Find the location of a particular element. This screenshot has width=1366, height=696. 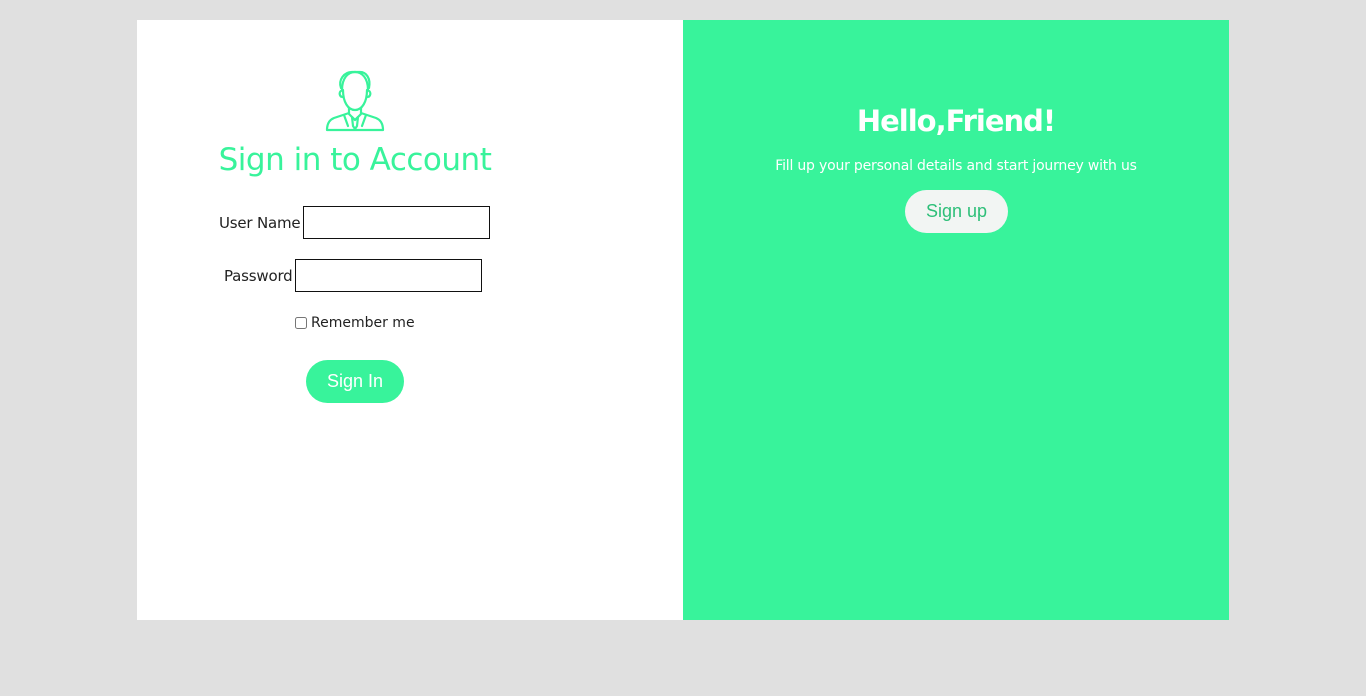

sign-in-button: Sign In is located at coordinates (355, 381).